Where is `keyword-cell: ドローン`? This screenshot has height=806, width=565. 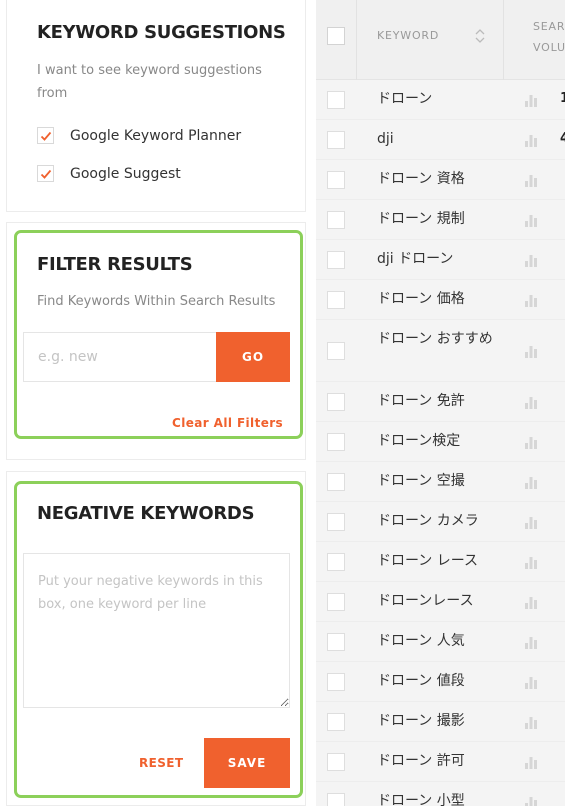 keyword-cell: ドローン is located at coordinates (405, 99).